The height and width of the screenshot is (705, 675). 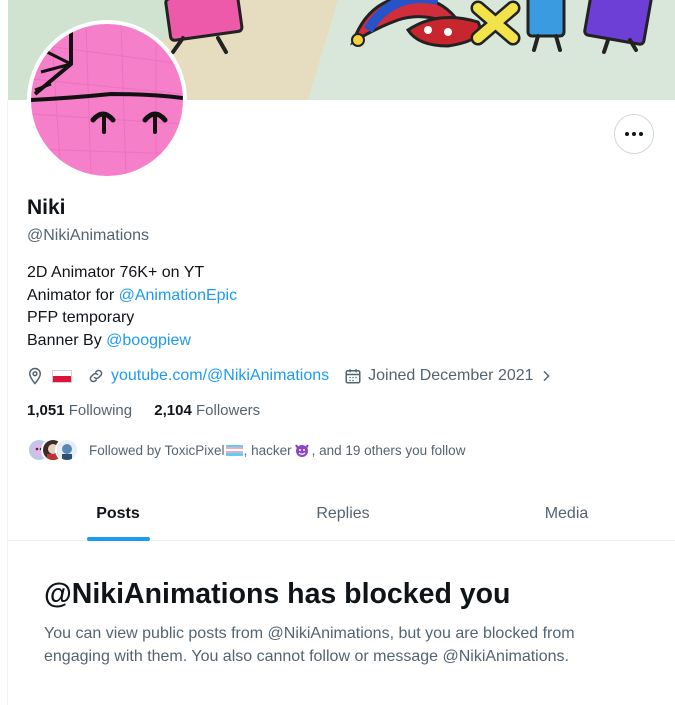 I want to click on followers-count: 2,104, so click(x=173, y=410).